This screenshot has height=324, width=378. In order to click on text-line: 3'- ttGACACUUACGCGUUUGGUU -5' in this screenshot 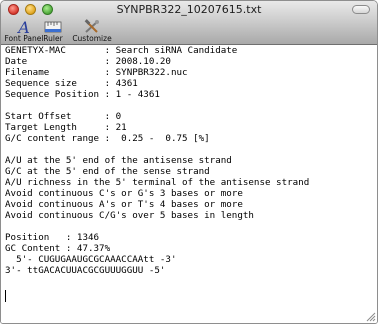, I will do `click(85, 270)`.